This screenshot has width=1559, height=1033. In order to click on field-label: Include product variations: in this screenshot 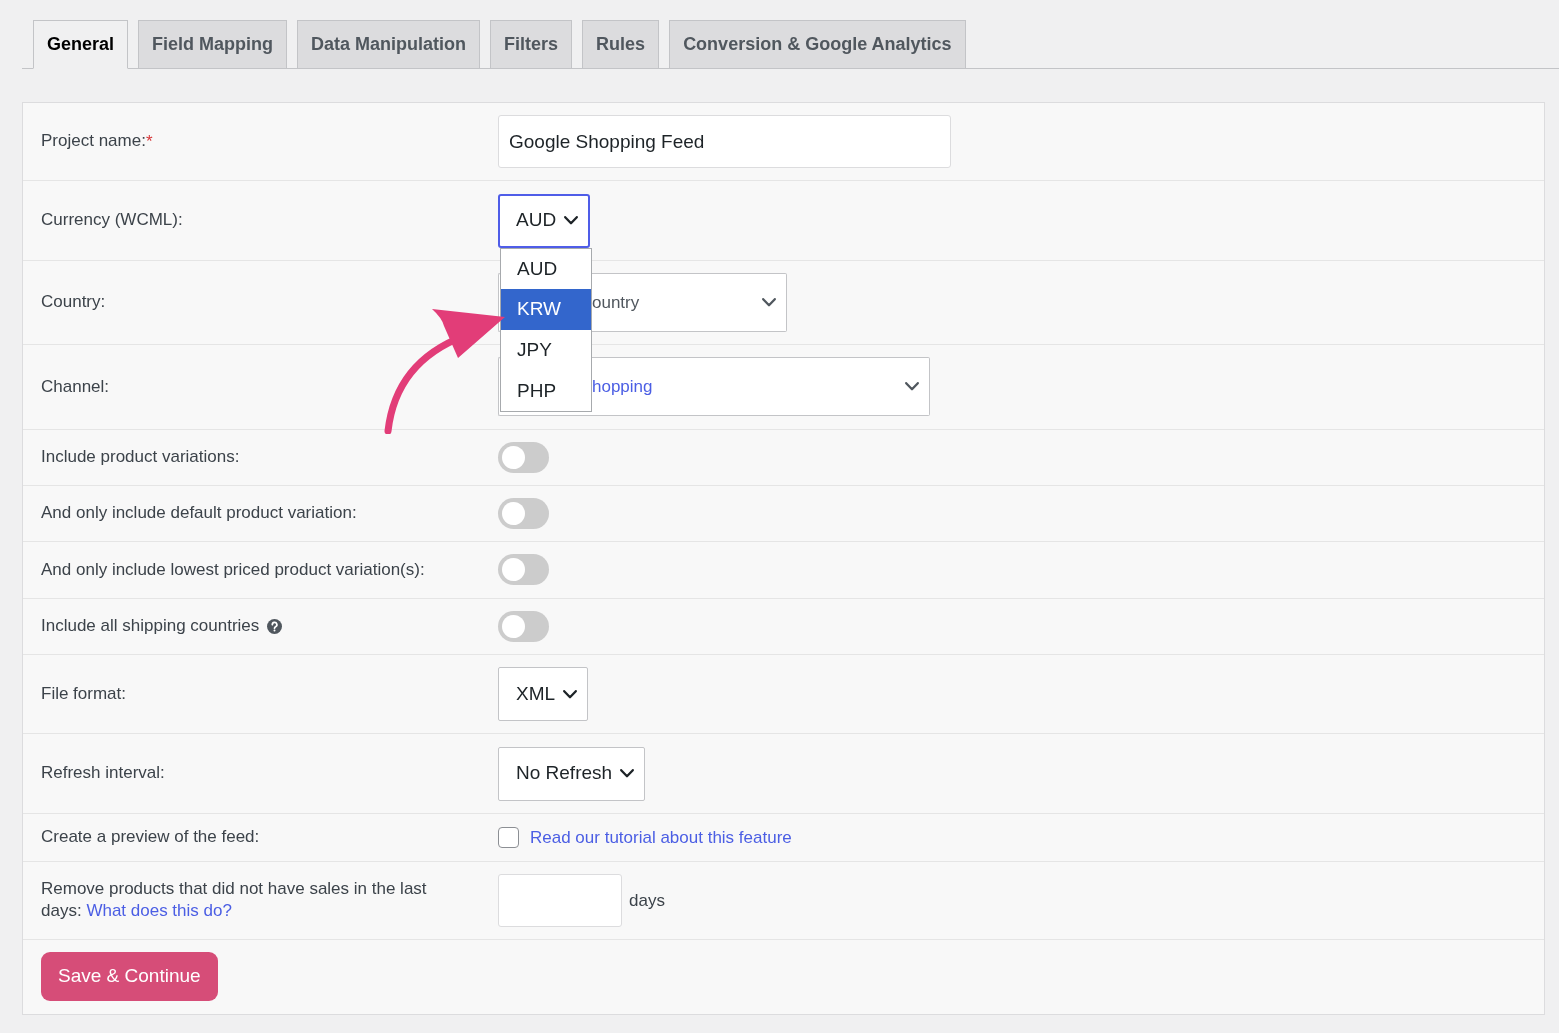, I will do `click(140, 456)`.